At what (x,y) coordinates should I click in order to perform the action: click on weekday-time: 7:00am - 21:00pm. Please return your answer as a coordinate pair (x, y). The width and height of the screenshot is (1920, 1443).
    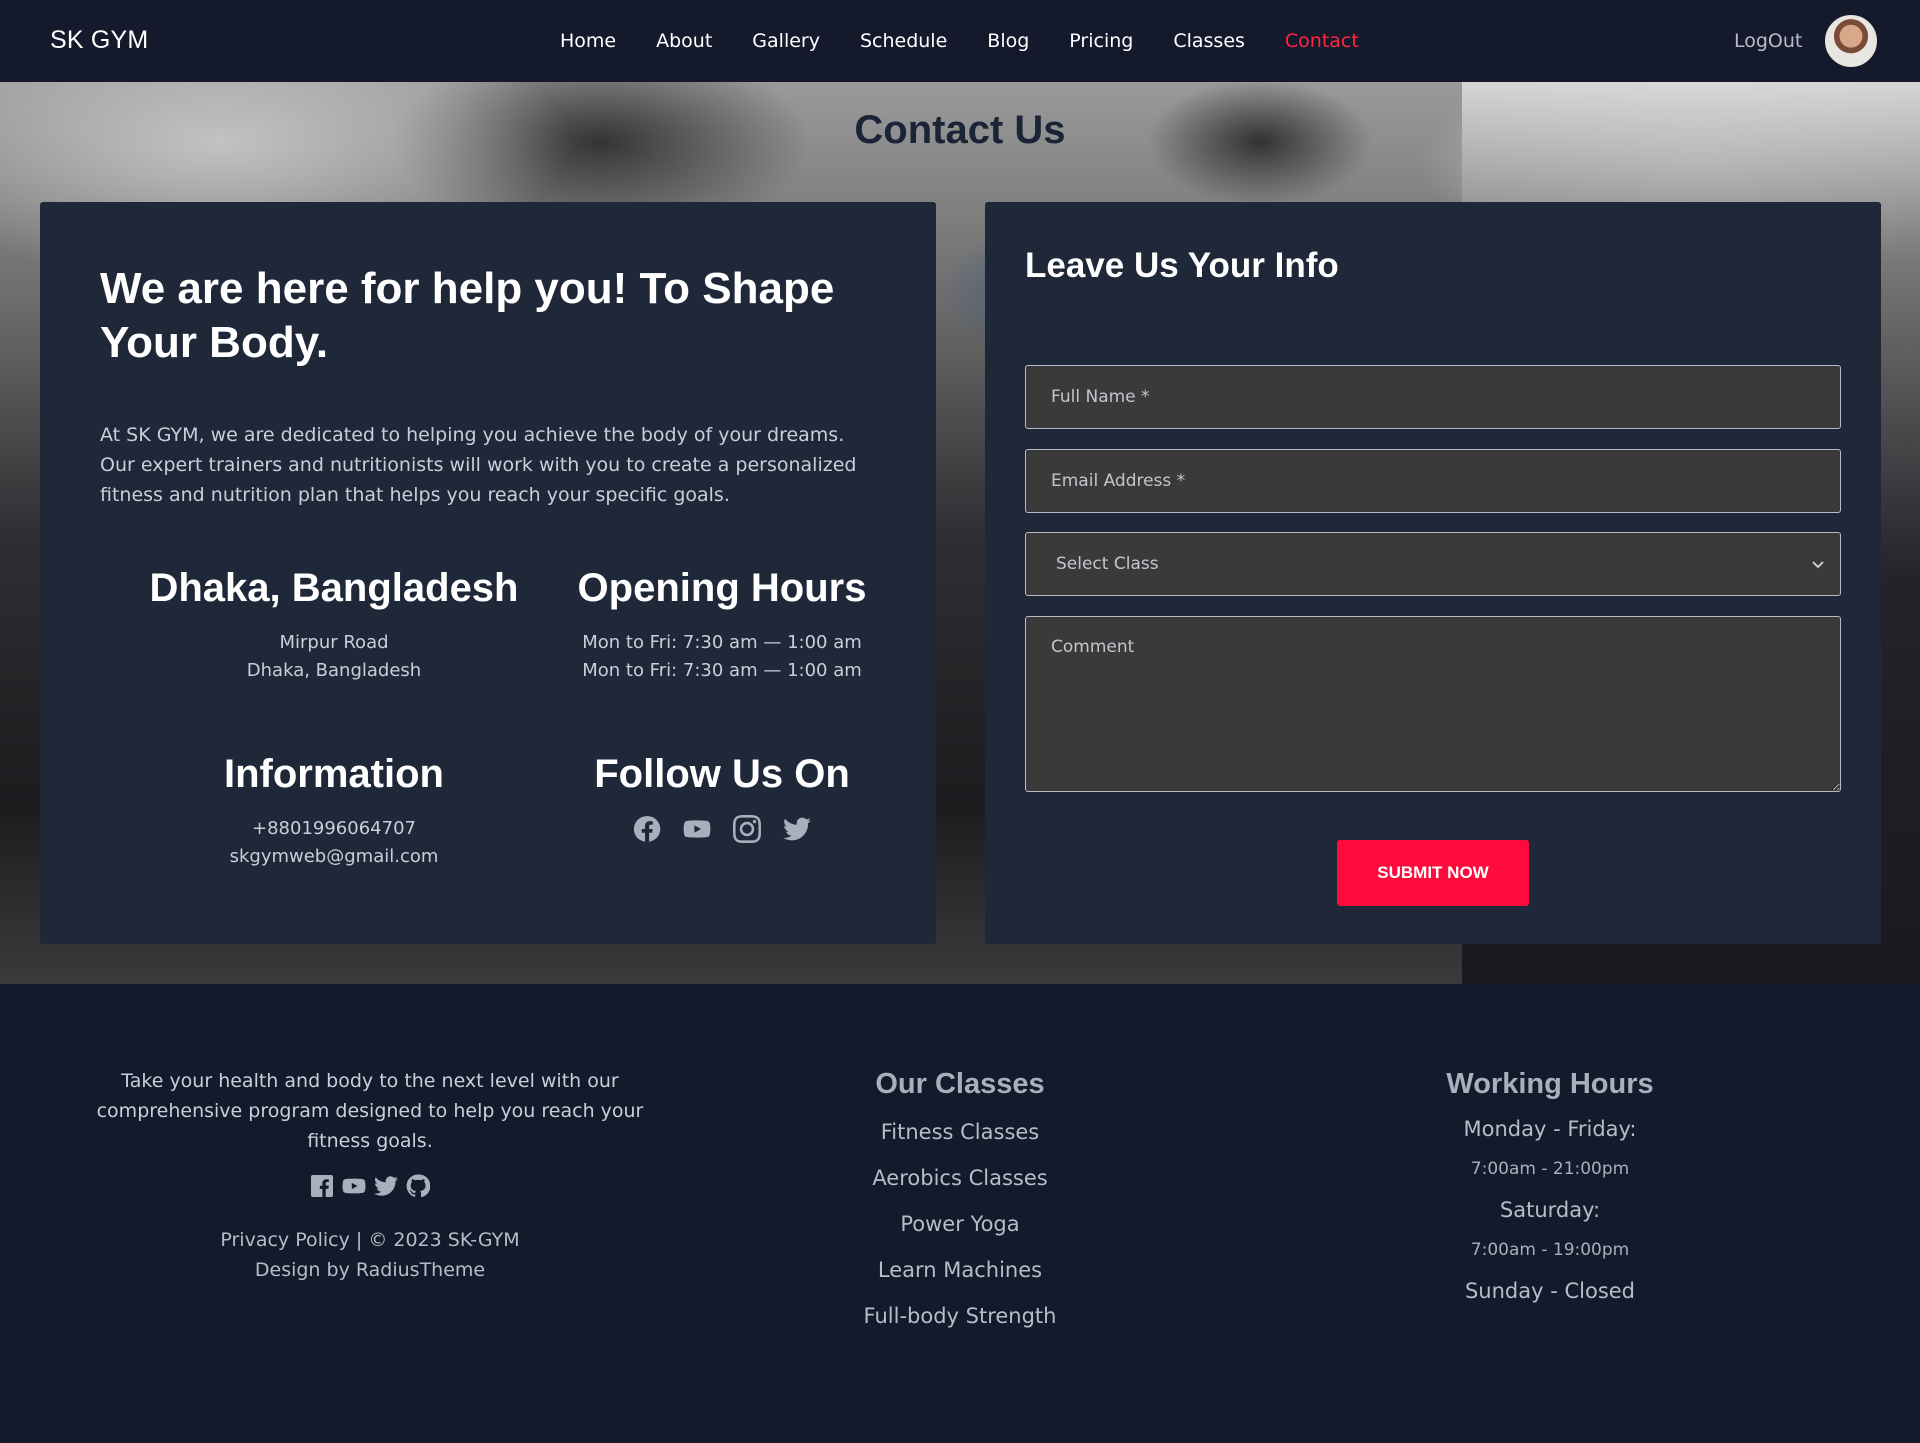
    Looking at the image, I should click on (1550, 1169).